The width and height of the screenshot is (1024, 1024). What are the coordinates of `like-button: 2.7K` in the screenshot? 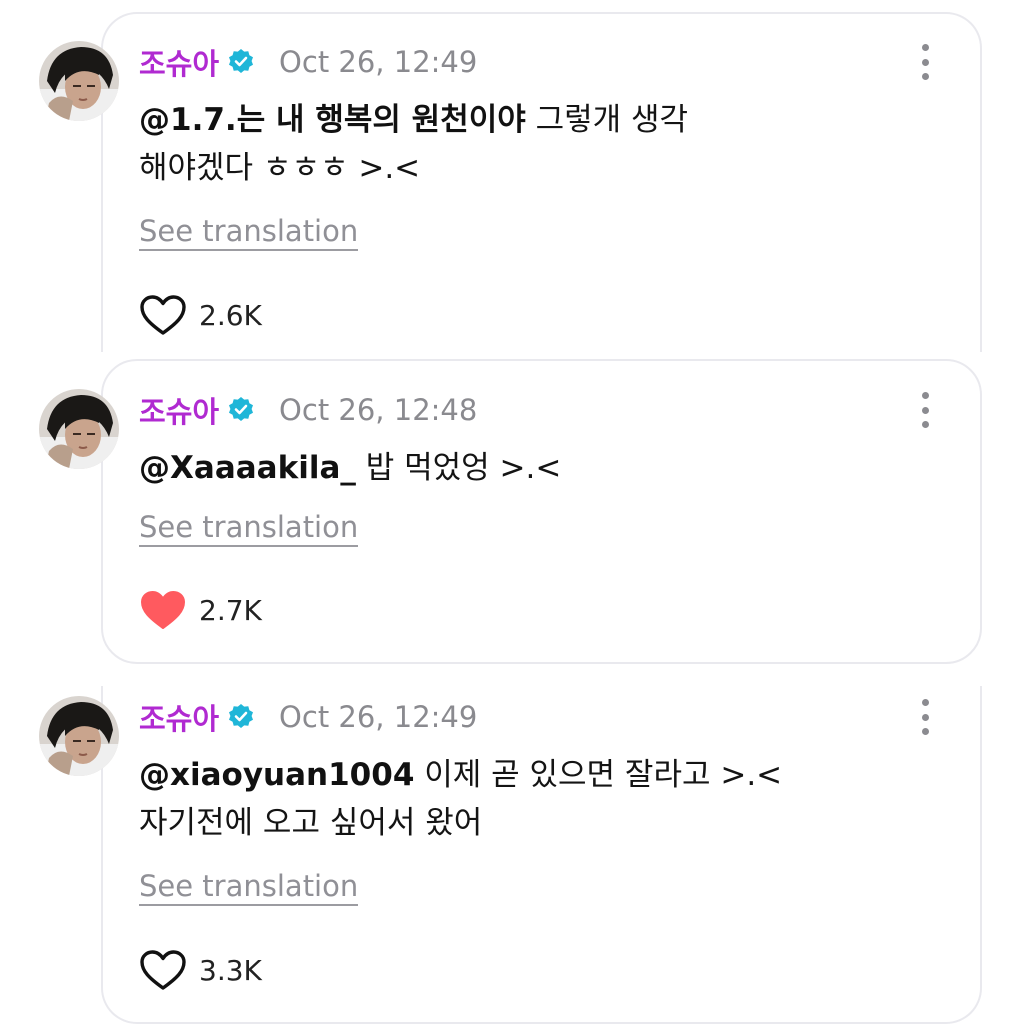 It's located at (200, 610).